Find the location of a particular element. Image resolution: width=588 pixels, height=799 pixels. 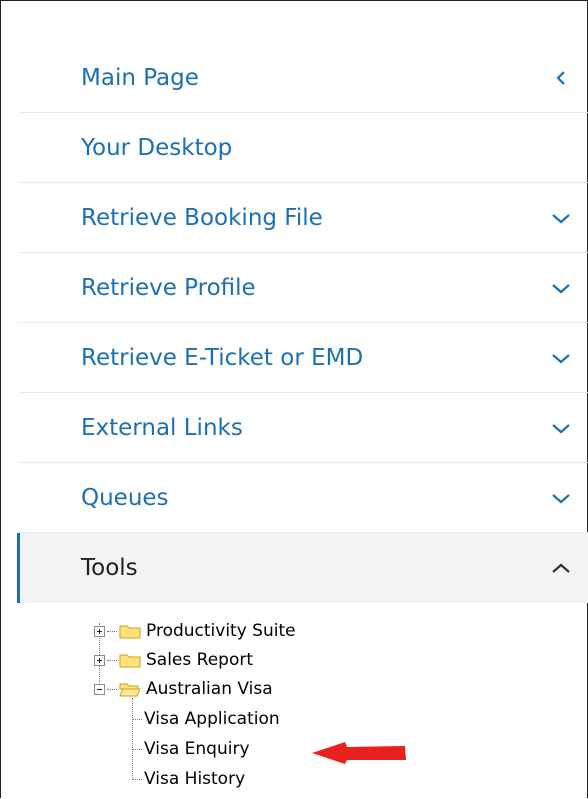

tree-item-visa-history: Visa History is located at coordinates (189, 779).